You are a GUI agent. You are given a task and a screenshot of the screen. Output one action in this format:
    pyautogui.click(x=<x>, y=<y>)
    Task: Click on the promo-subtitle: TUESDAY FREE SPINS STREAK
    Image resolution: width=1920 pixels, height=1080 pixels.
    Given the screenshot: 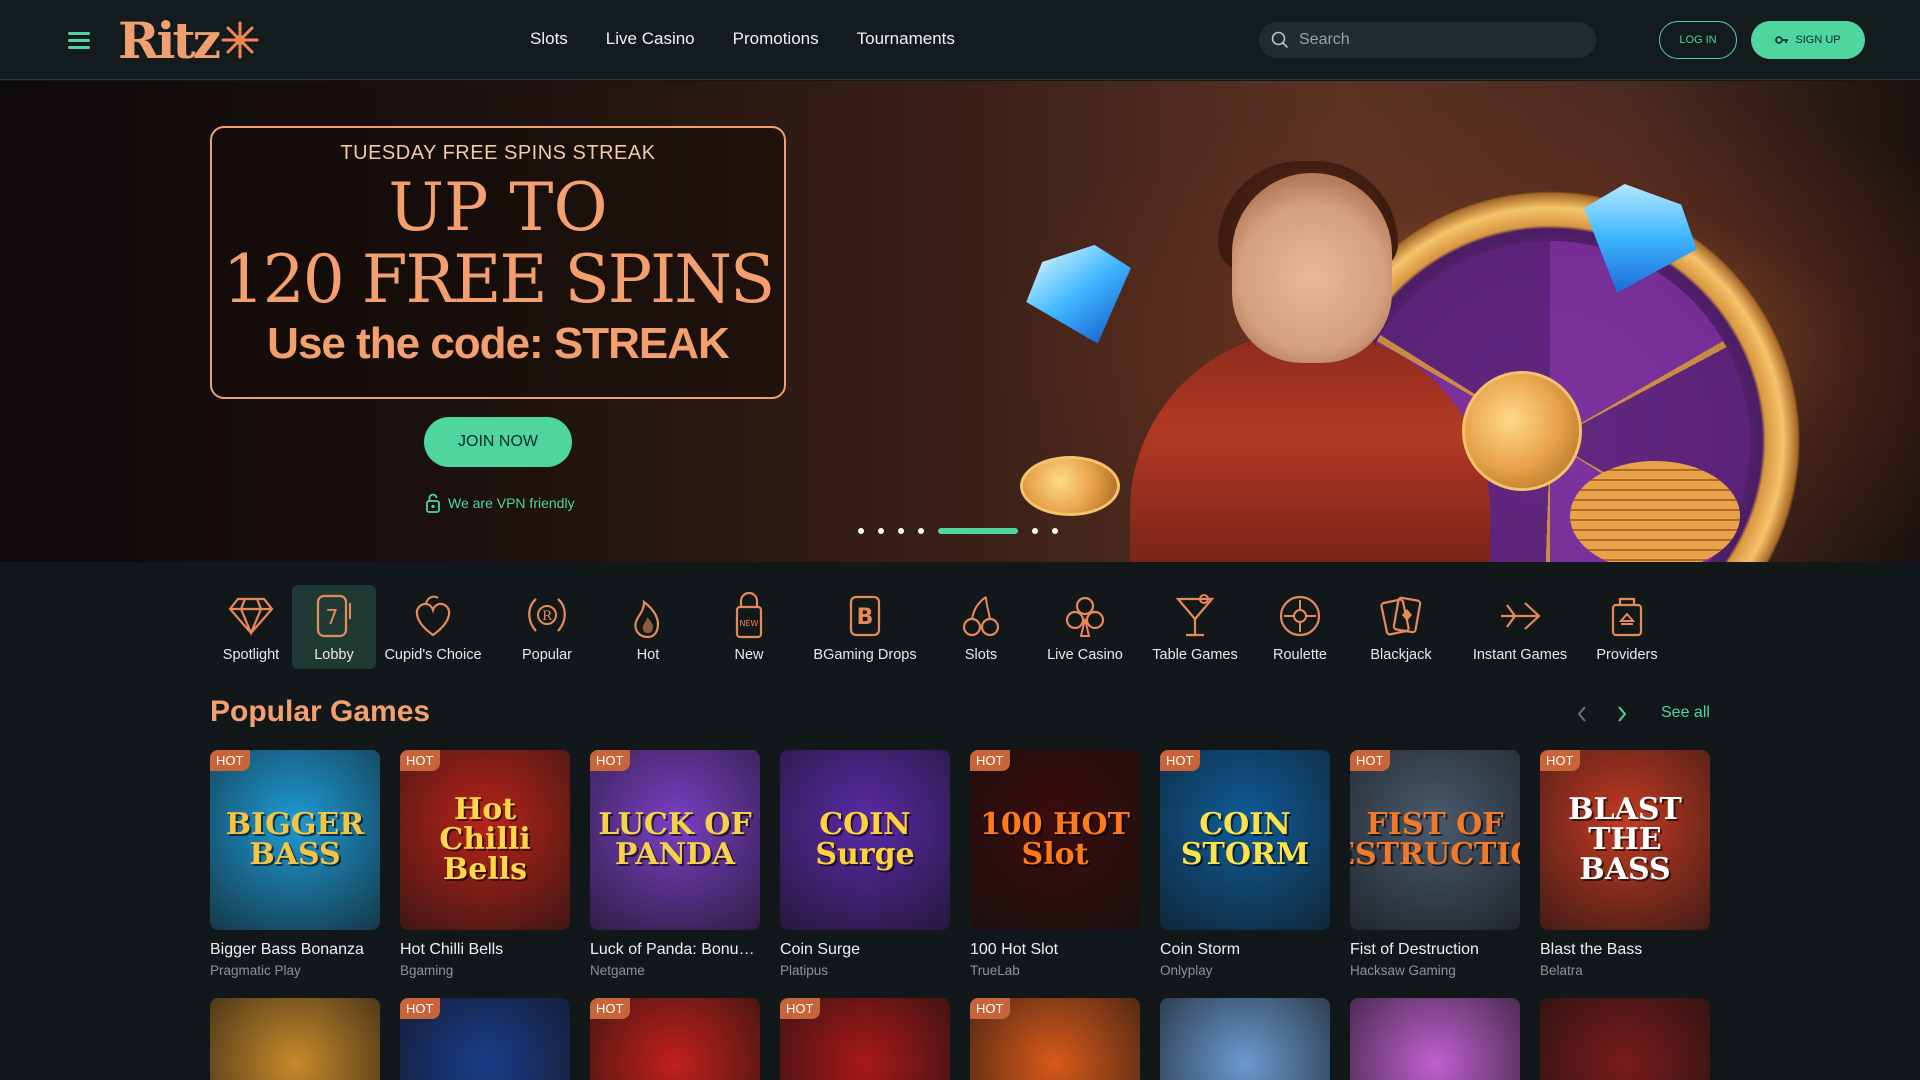 What is the action you would take?
    pyautogui.click(x=498, y=153)
    